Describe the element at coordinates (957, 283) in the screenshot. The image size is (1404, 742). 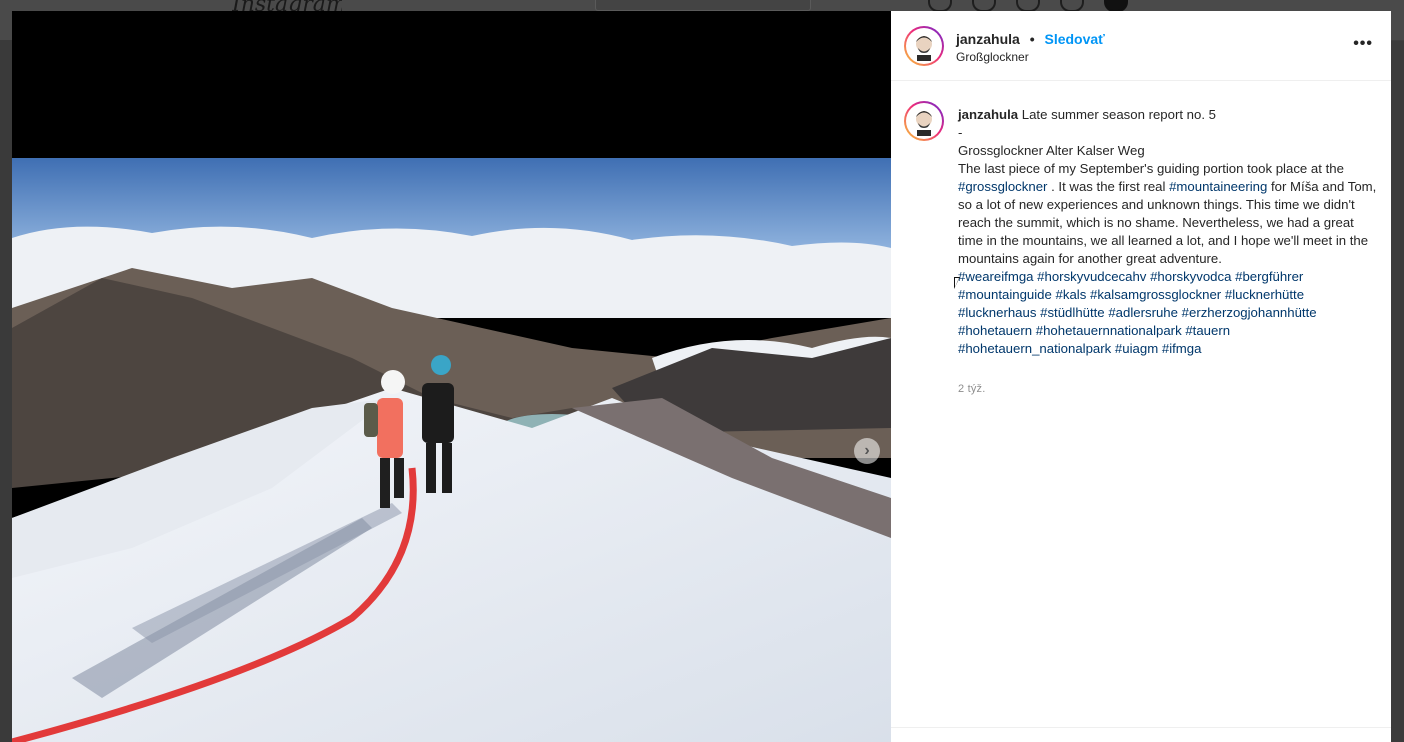
I see `mouse-cursor-icon` at that location.